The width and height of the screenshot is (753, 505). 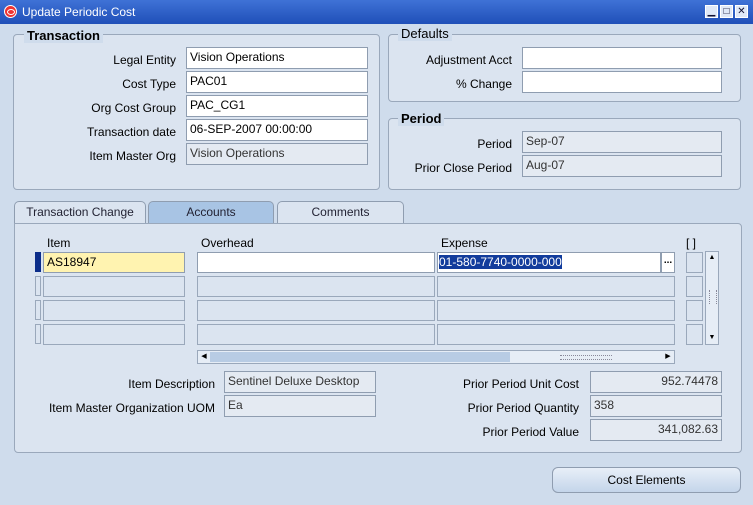 What do you see at coordinates (711, 11) in the screenshot?
I see `minimize-icon: ▁` at bounding box center [711, 11].